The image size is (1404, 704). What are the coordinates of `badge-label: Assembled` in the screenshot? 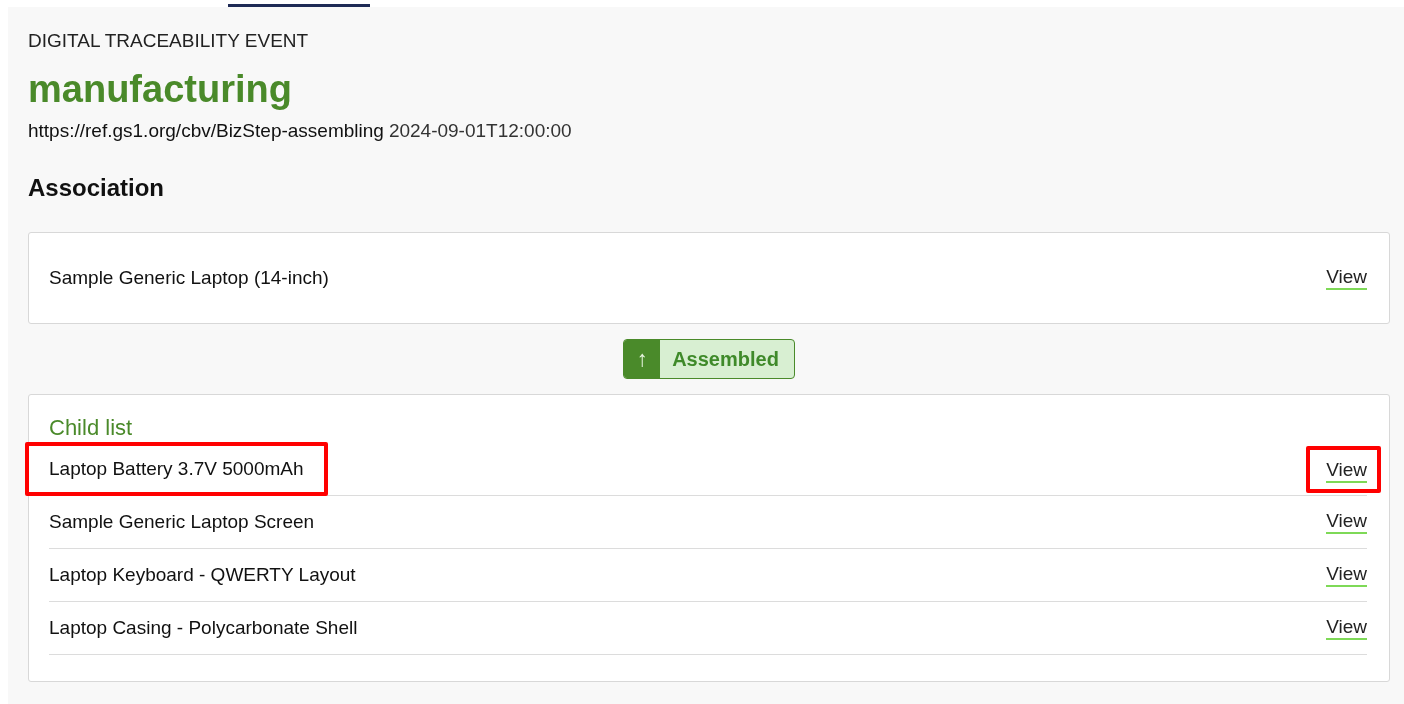 It's located at (725, 359).